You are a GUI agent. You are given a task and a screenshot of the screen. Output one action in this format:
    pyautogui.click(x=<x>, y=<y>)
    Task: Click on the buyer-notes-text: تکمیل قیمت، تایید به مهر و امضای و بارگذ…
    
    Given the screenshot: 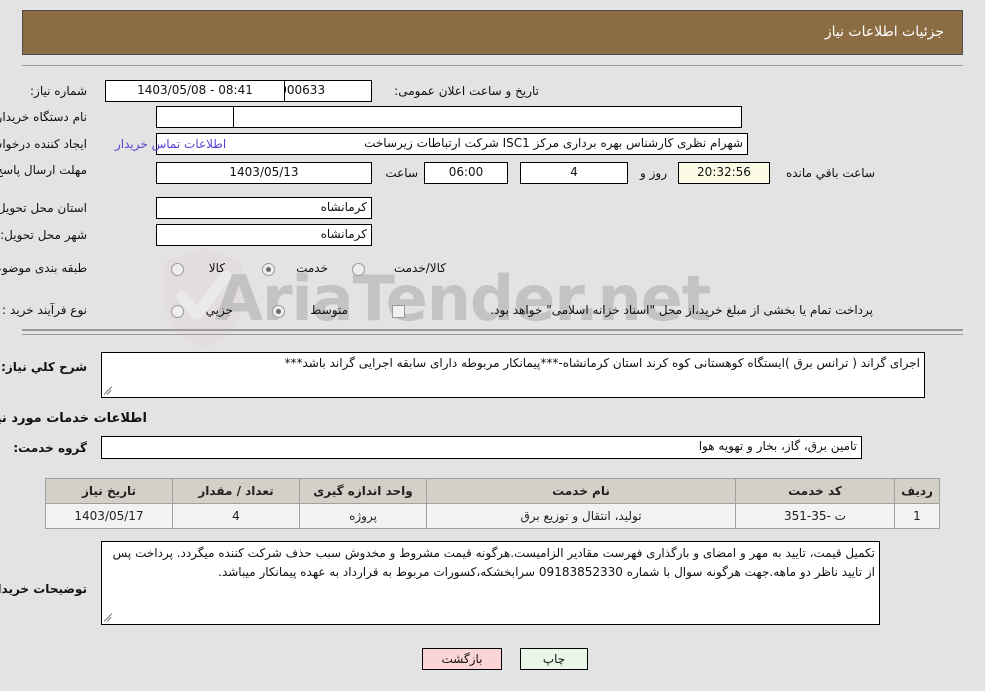 What is the action you would take?
    pyautogui.click(x=493, y=562)
    